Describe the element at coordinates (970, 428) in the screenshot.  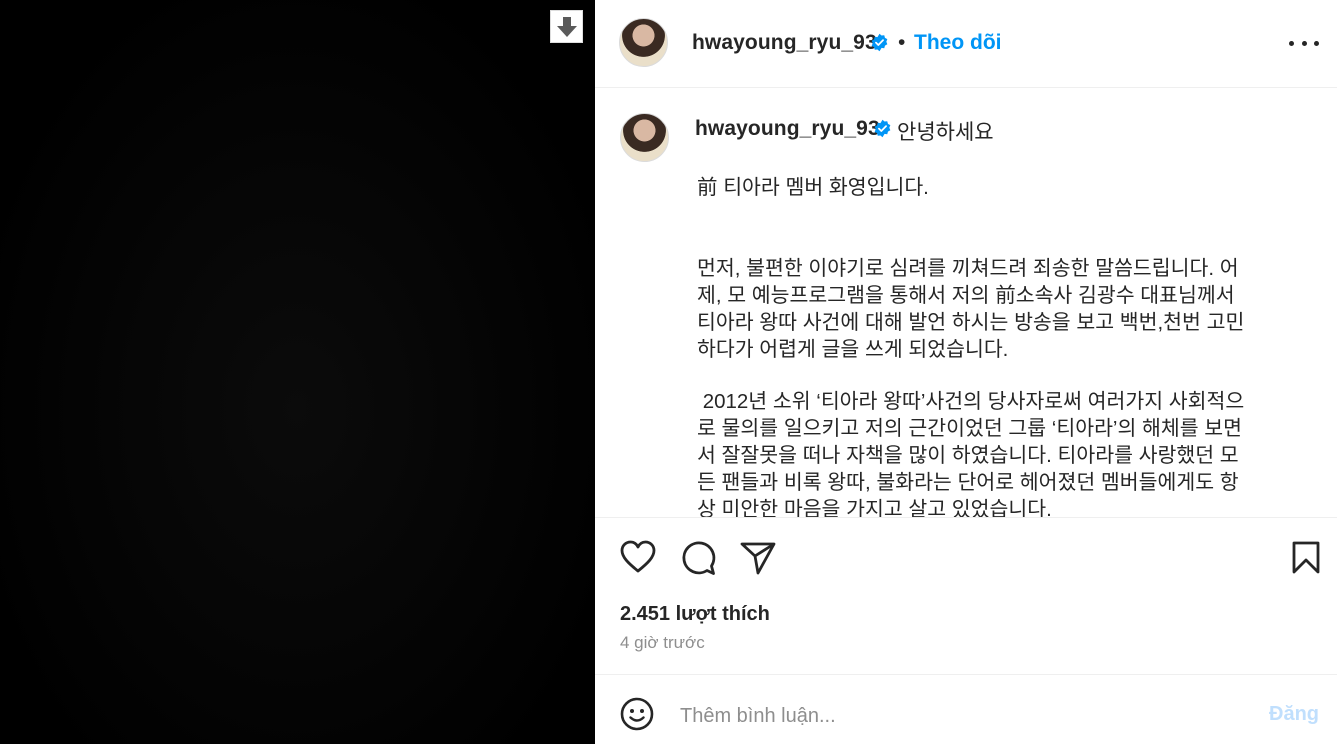
I see `caption-line: 로 물의를 일으키고 저의 근간이었던 그룹 ‘티아라’의 해체를 보면` at that location.